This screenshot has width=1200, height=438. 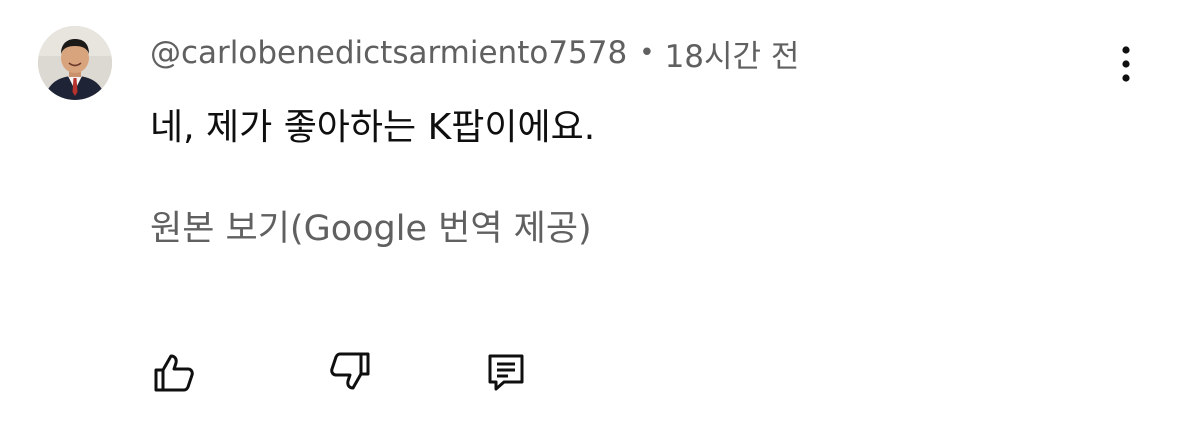 I want to click on more-actions-button, so click(x=1126, y=64).